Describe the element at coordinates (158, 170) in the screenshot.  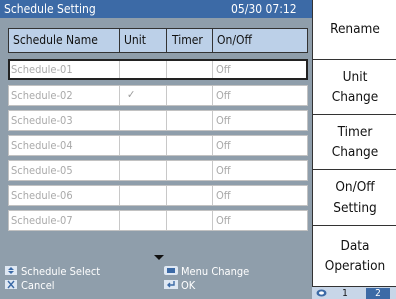
I see `schedule-row-05: Schedule-05 Off` at that location.